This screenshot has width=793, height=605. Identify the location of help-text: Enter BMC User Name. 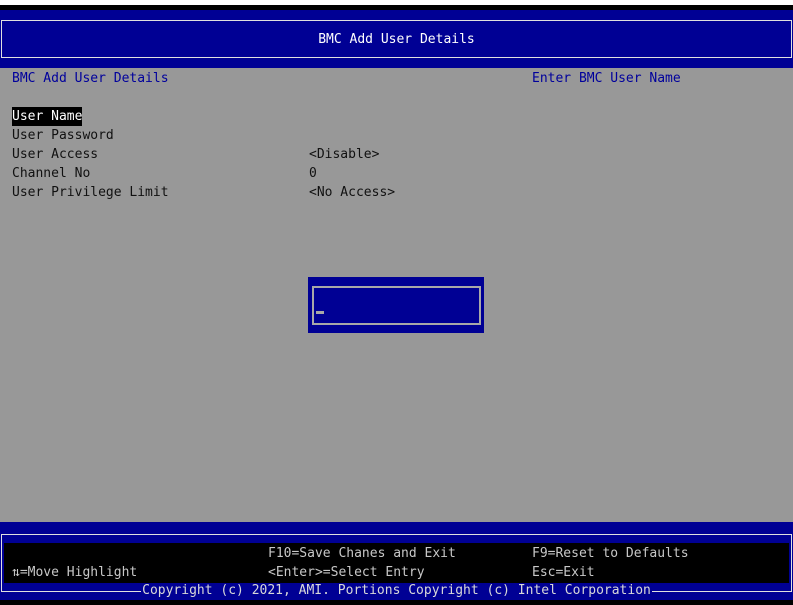
(606, 78).